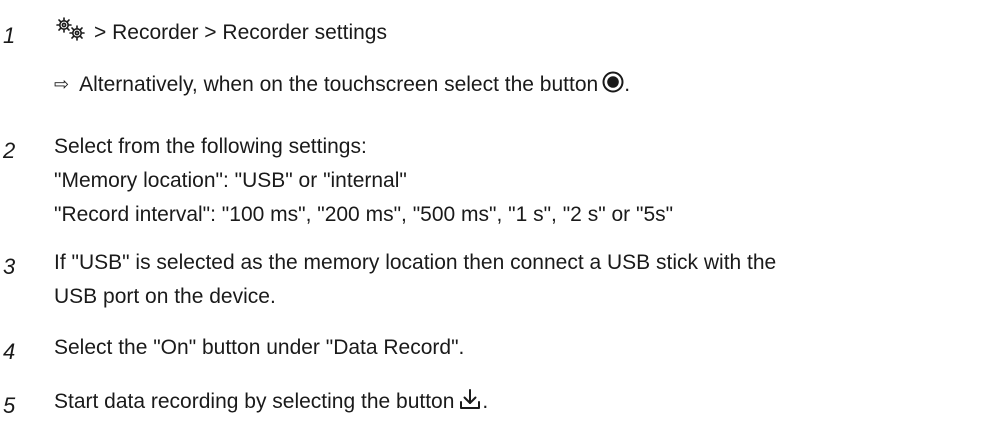 Image resolution: width=987 pixels, height=435 pixels. Describe the element at coordinates (62, 84) in the screenshot. I see `result-arrow-icon: ⇨` at that location.